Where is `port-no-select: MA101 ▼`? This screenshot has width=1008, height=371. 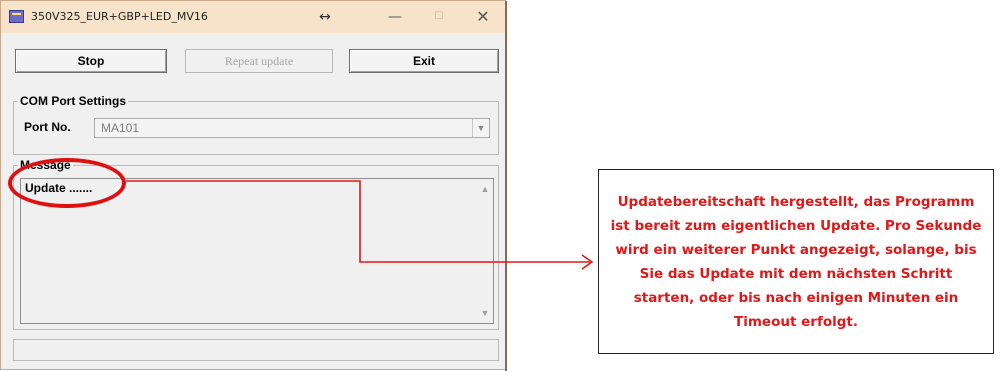 port-no-select: MA101 ▼ is located at coordinates (292, 128).